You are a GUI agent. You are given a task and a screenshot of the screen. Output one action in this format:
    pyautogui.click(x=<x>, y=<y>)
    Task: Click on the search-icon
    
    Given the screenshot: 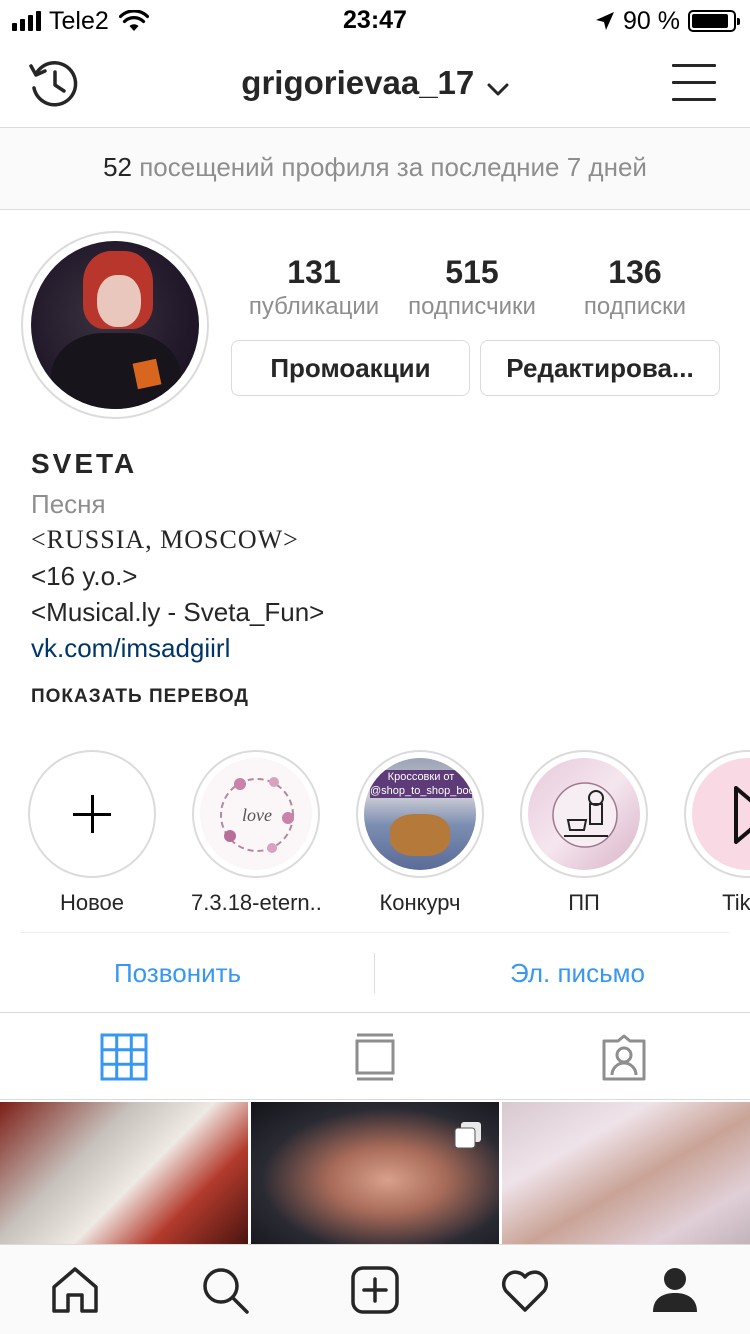 What is the action you would take?
    pyautogui.click(x=225, y=1290)
    